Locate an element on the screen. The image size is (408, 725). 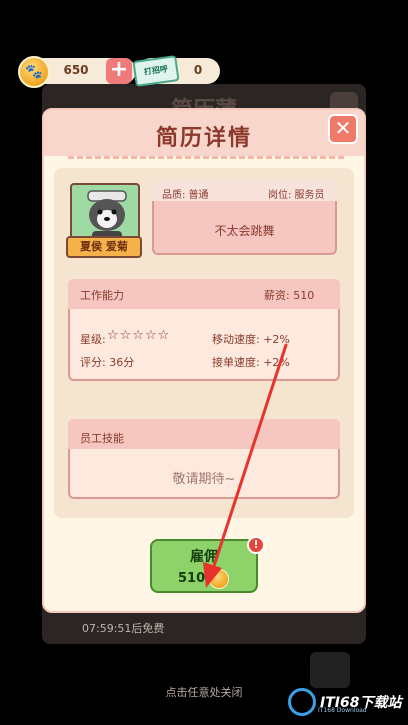
star-rating: ☆☆☆☆☆ is located at coordinates (139, 335).